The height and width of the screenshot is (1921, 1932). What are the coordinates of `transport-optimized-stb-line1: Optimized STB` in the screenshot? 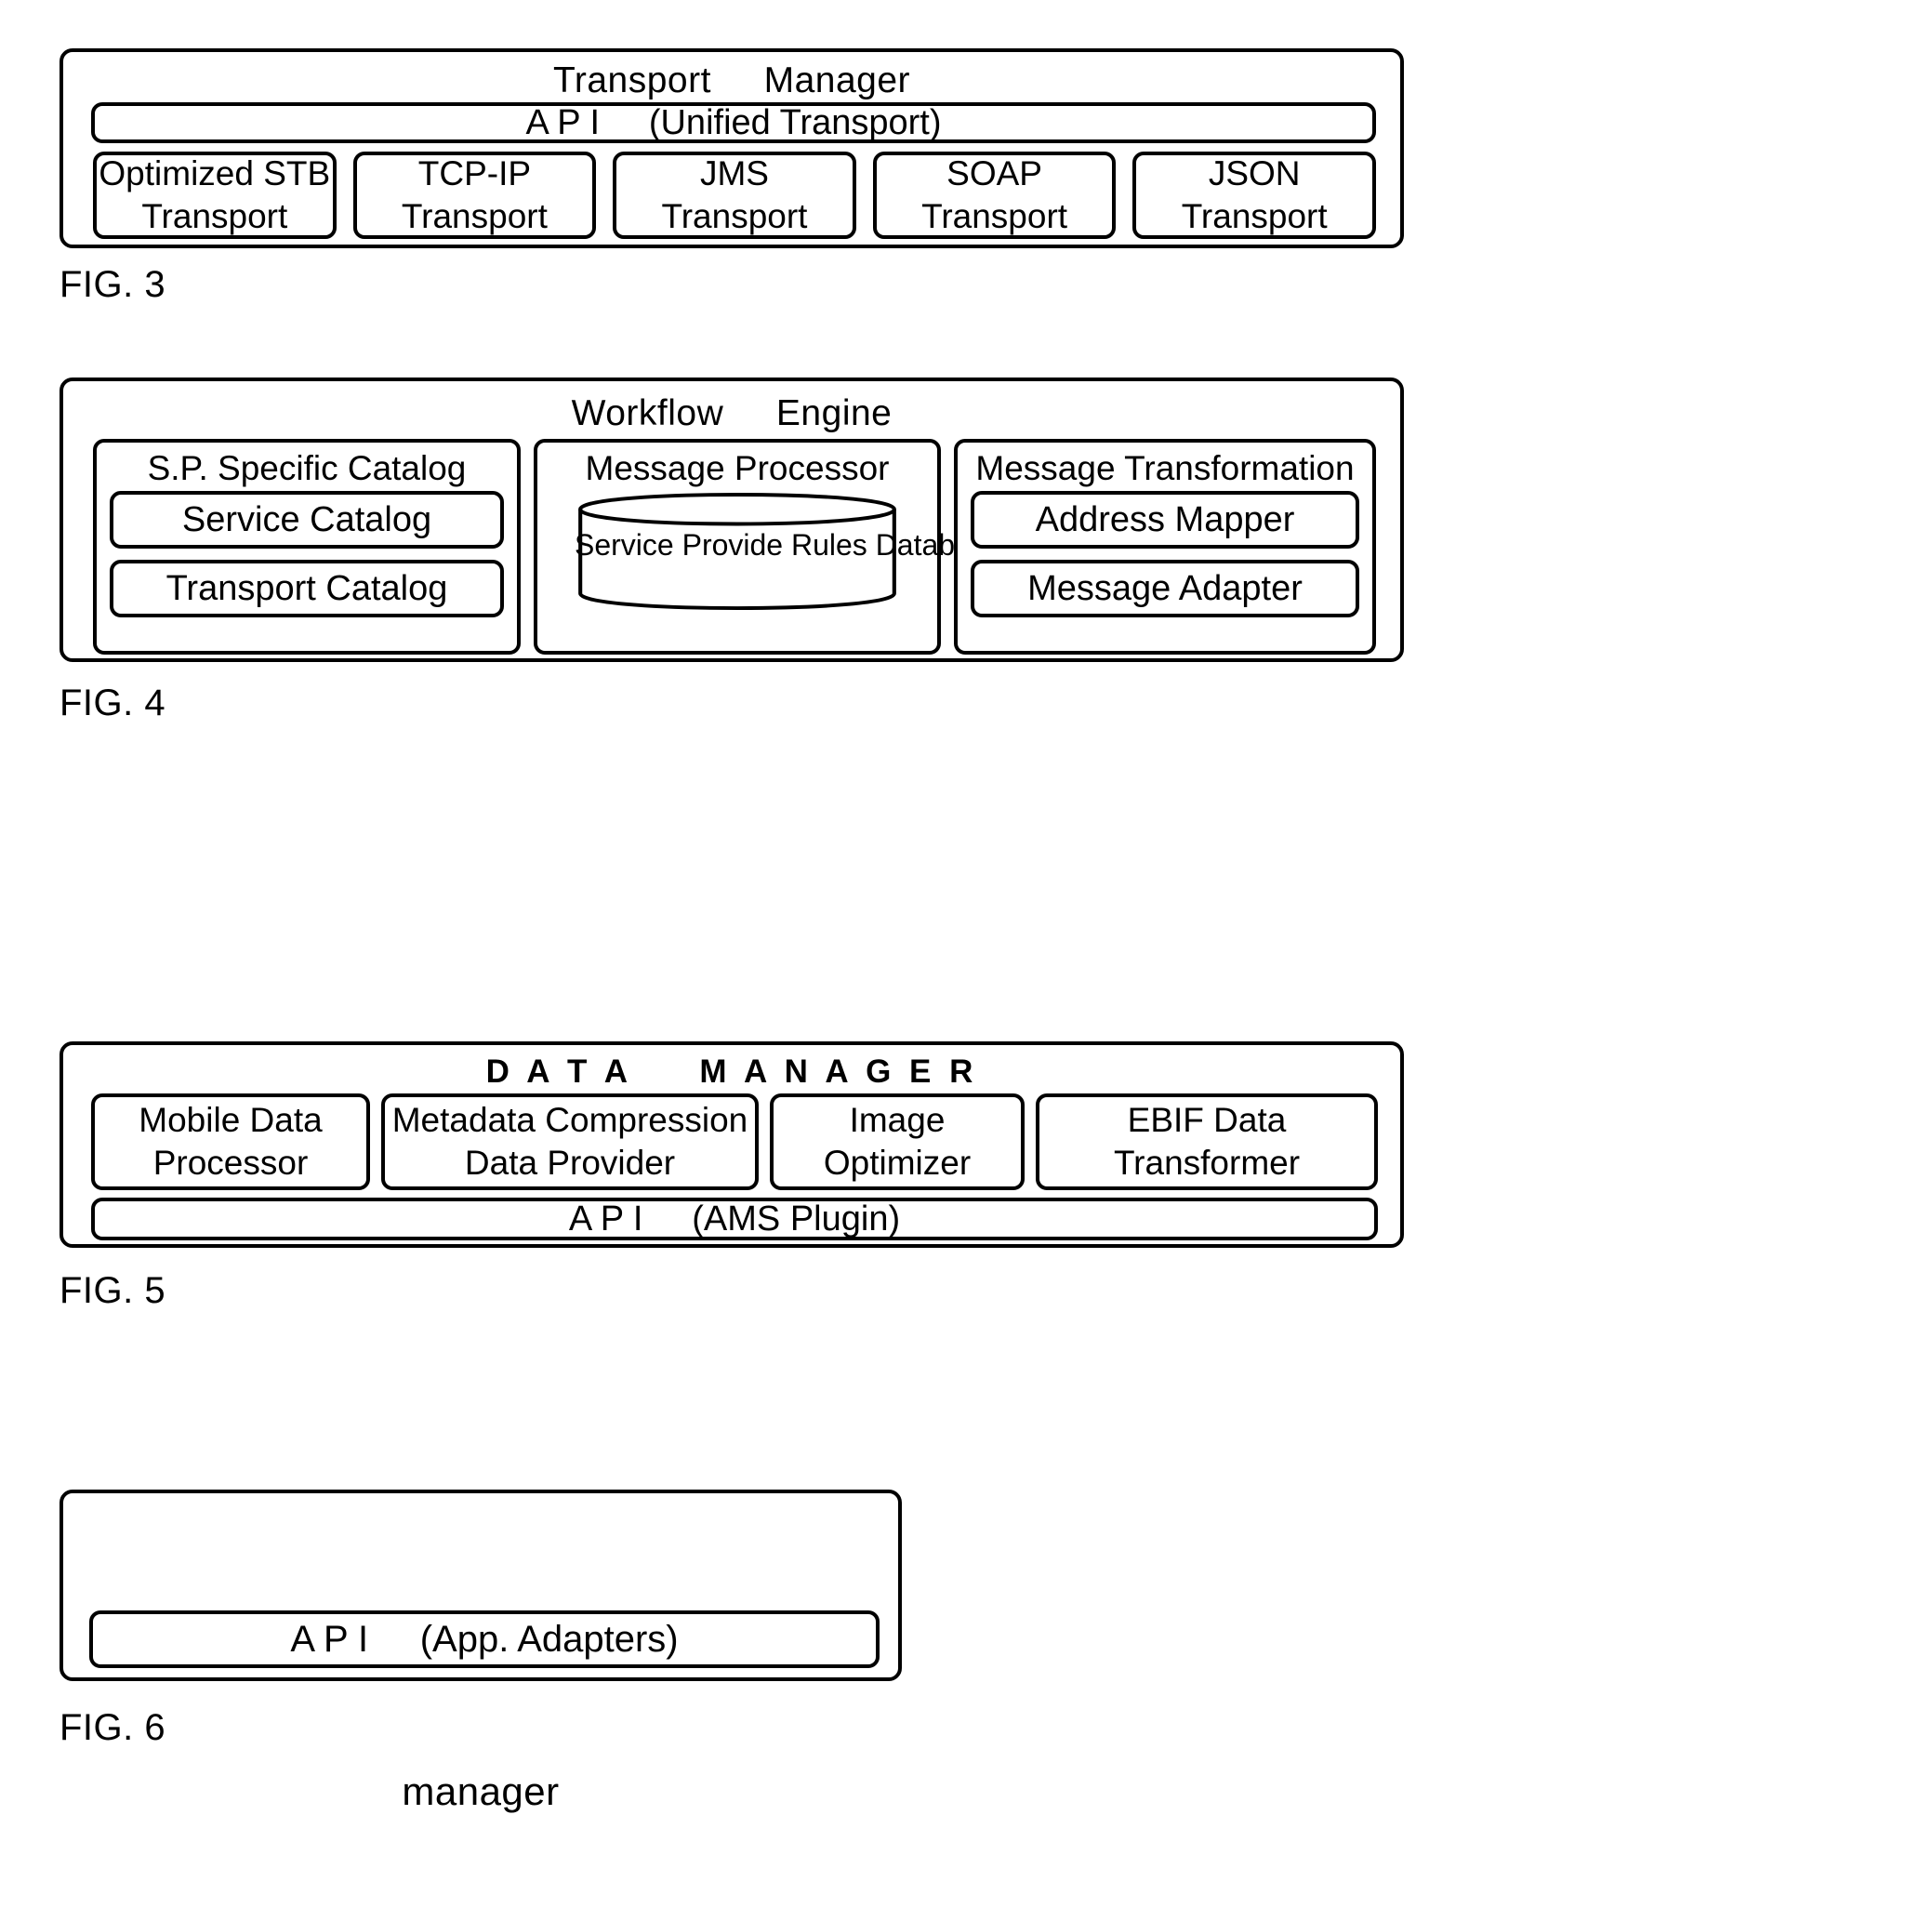 It's located at (215, 173).